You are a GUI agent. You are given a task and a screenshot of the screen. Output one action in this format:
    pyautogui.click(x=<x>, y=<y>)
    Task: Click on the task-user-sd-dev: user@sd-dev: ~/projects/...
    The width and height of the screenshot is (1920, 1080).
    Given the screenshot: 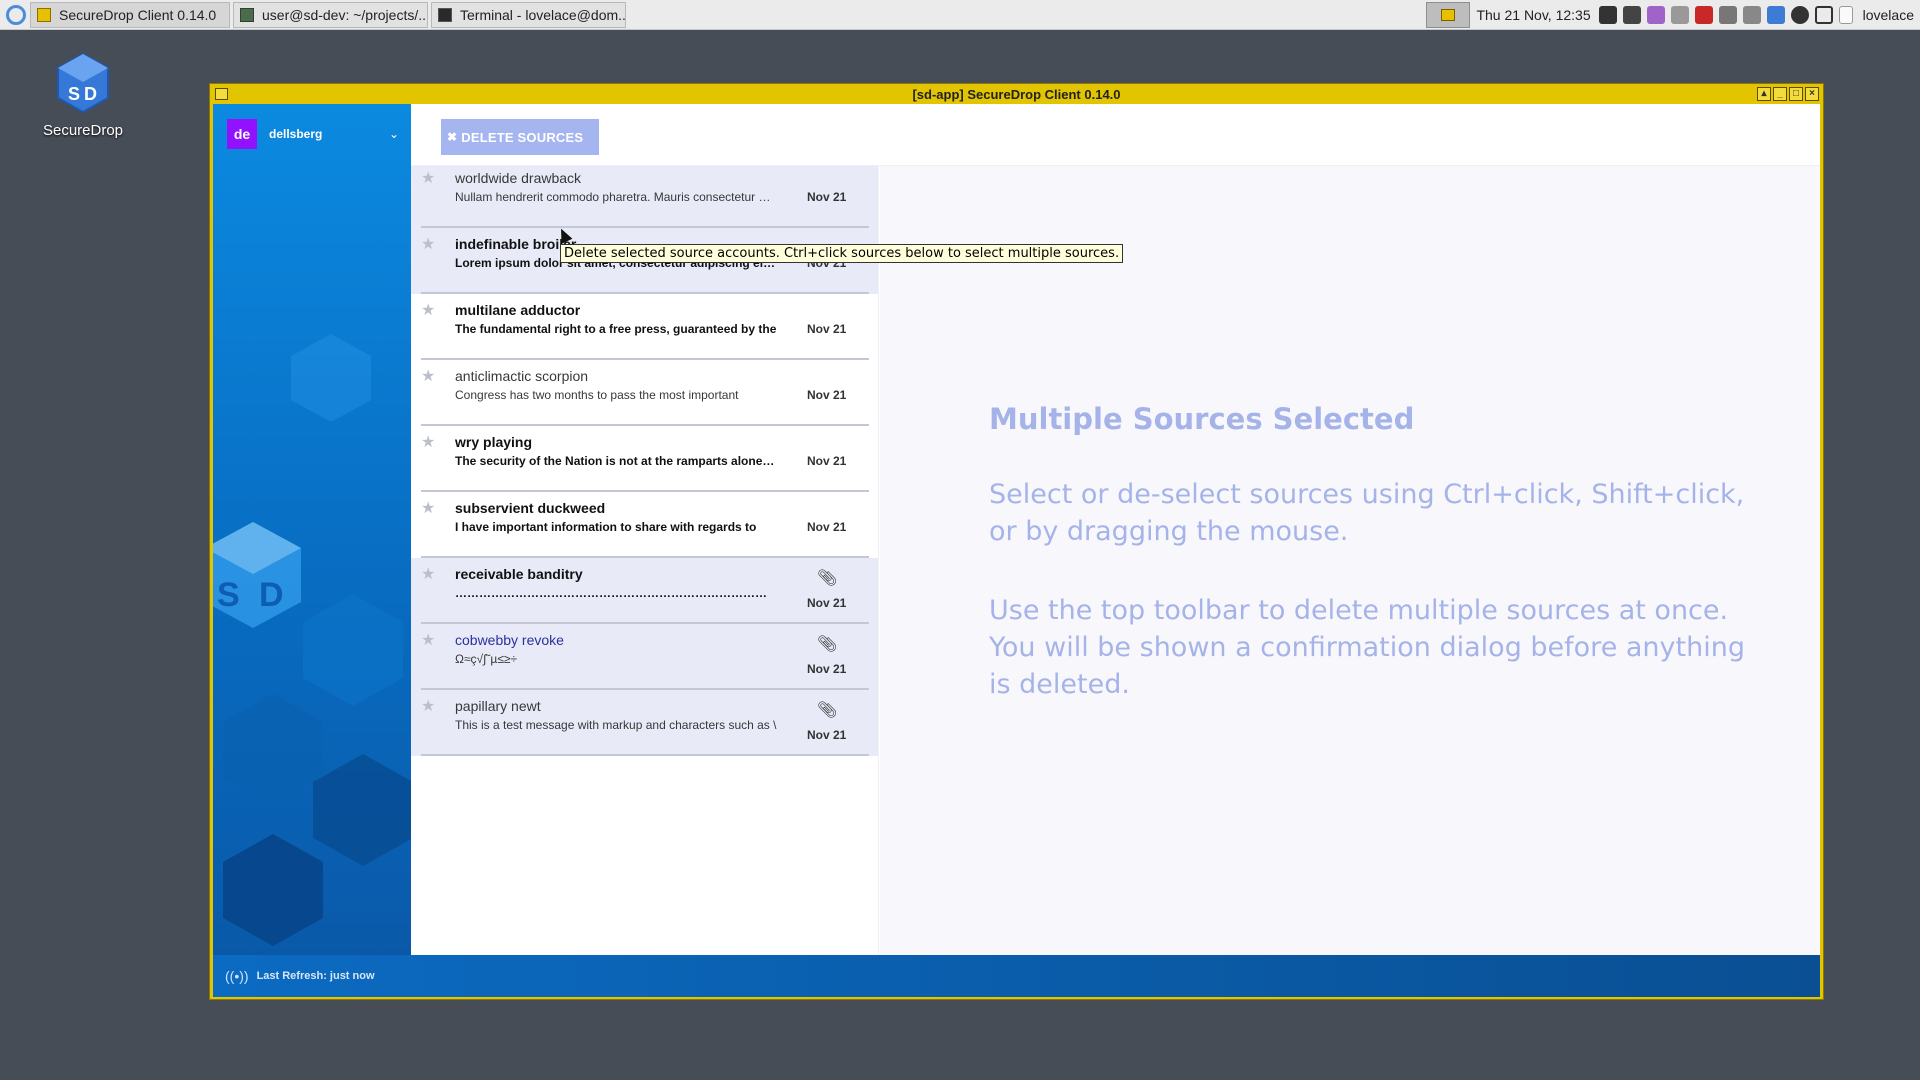 What is the action you would take?
    pyautogui.click(x=330, y=14)
    